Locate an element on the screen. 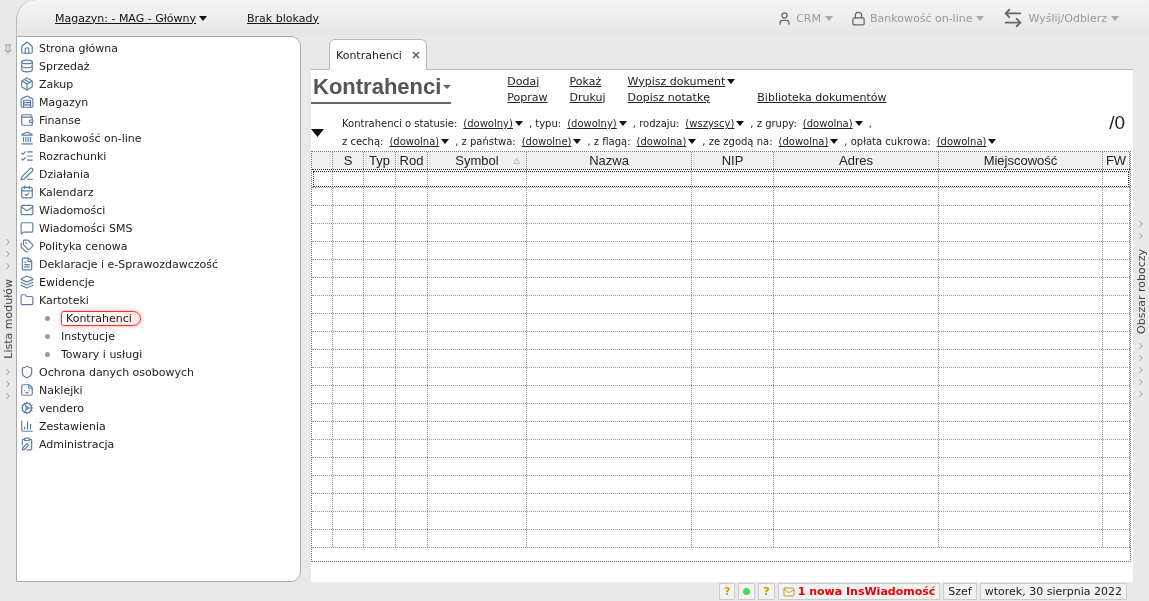 The image size is (1149, 601). message-notice: 1 nowa InsWiadomość is located at coordinates (859, 591).